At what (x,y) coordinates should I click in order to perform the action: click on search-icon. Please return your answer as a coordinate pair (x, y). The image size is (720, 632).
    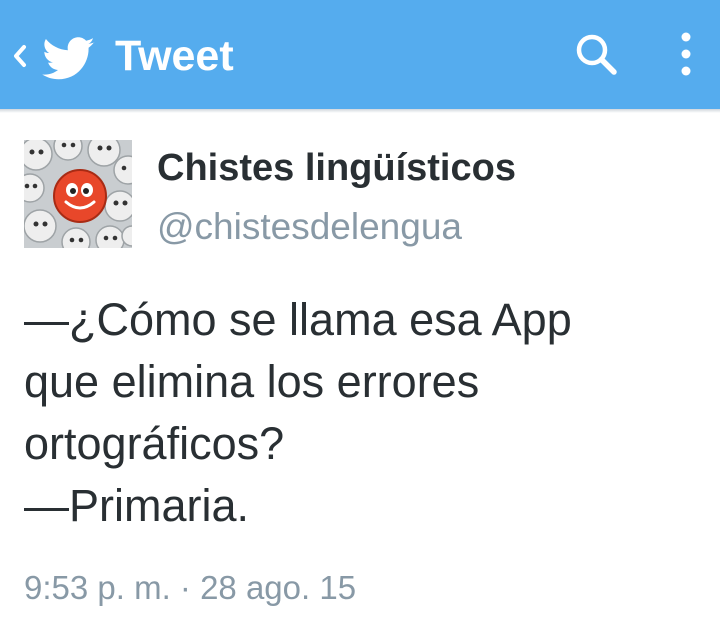
    Looking at the image, I should click on (596, 54).